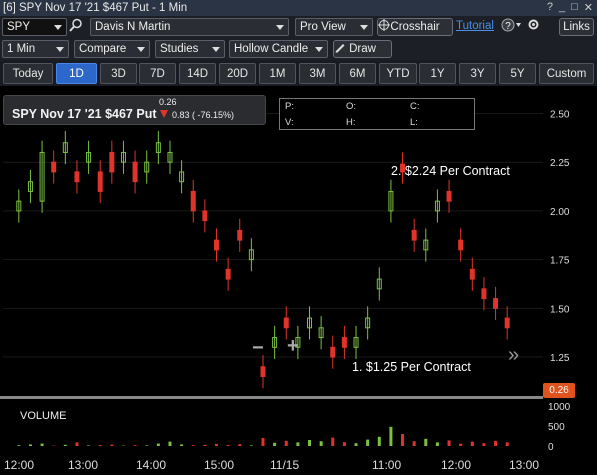  I want to click on account-select: Davis N Martin, so click(189, 27).